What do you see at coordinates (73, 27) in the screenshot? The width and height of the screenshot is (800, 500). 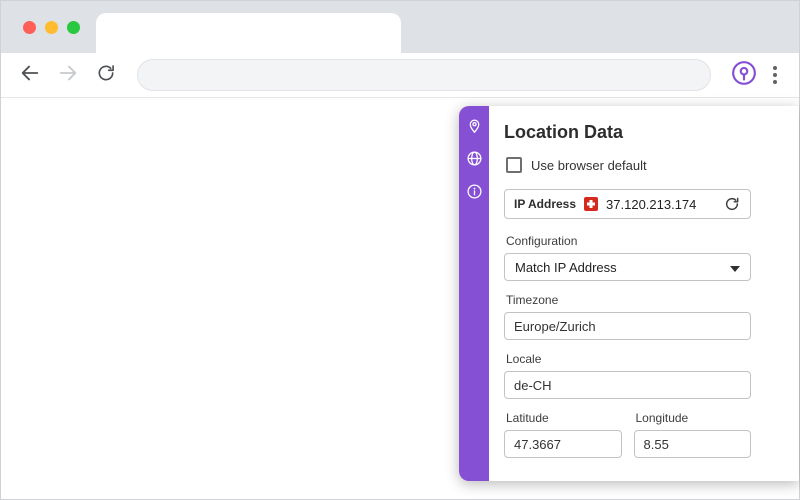 I see `zoom-window-button` at bounding box center [73, 27].